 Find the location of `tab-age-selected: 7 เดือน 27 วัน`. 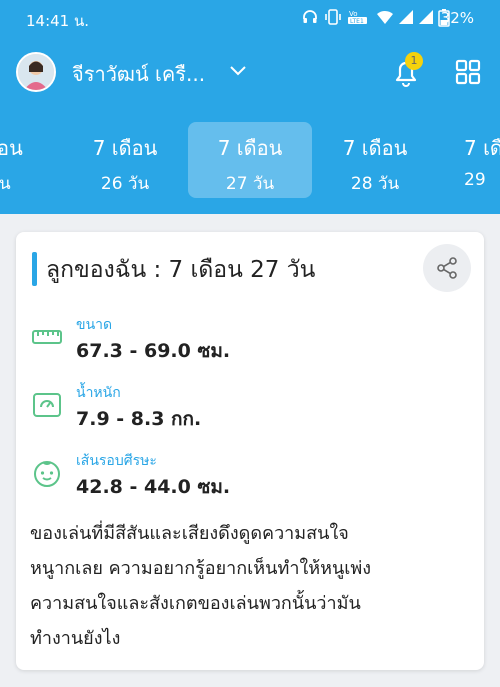

tab-age-selected: 7 เดือน 27 วัน is located at coordinates (250, 160).